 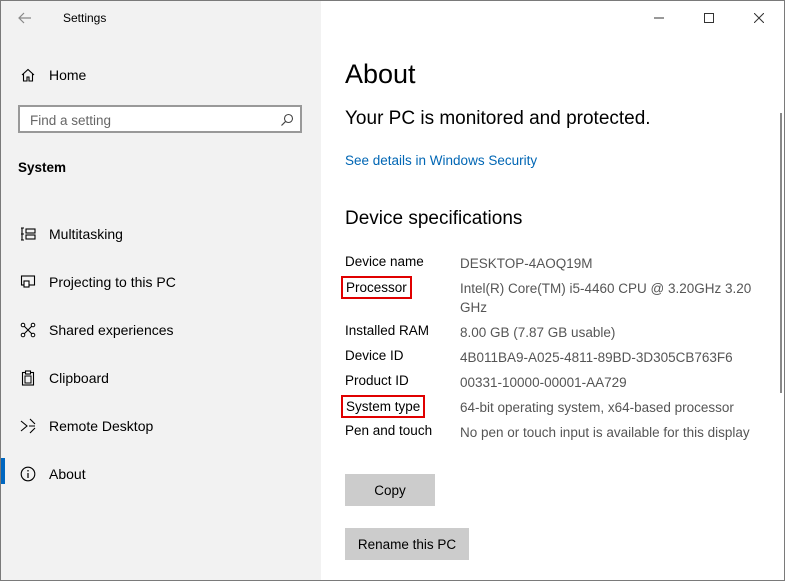 What do you see at coordinates (28, 234) in the screenshot?
I see `multitasking-icon` at bounding box center [28, 234].